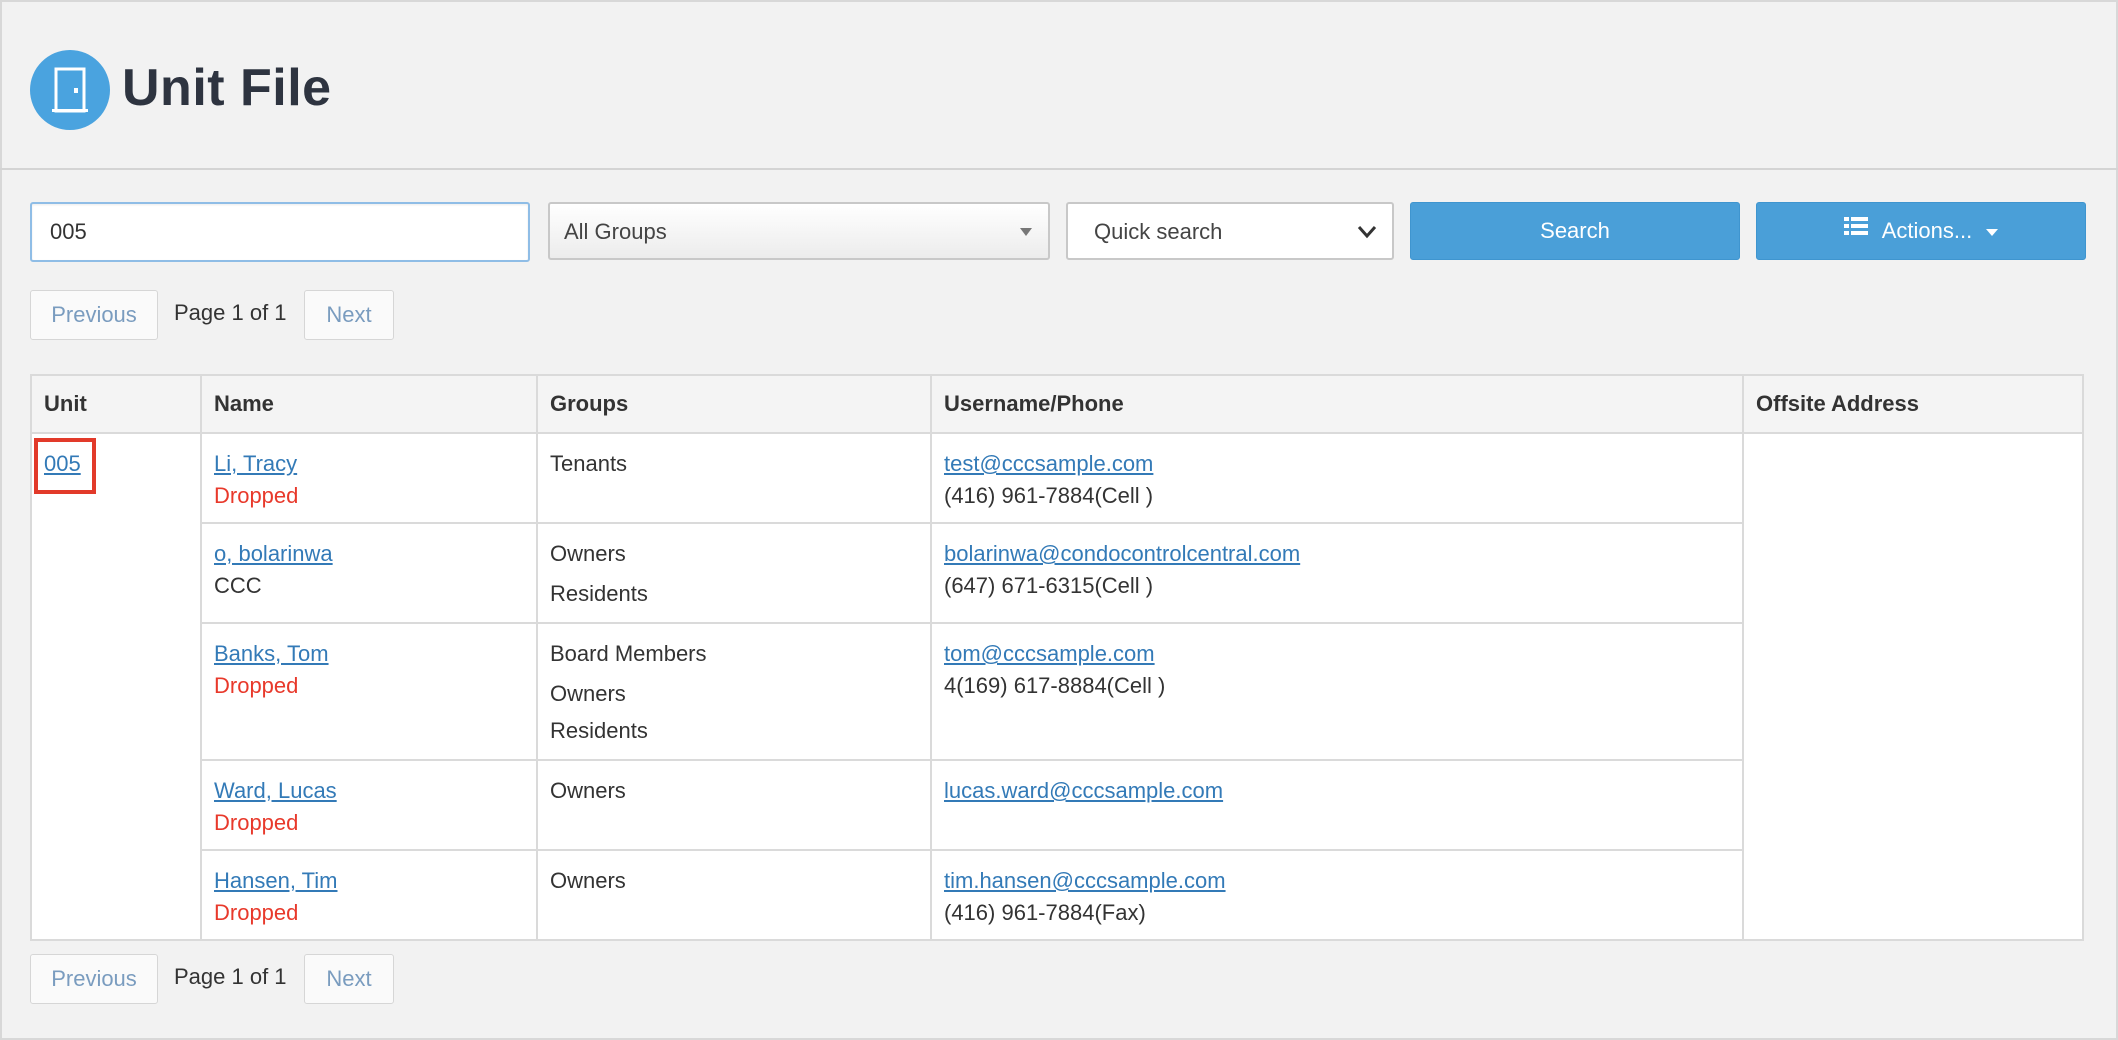 The height and width of the screenshot is (1040, 2118). What do you see at coordinates (273, 554) in the screenshot?
I see `resident-name-link: o, bolarinwa` at bounding box center [273, 554].